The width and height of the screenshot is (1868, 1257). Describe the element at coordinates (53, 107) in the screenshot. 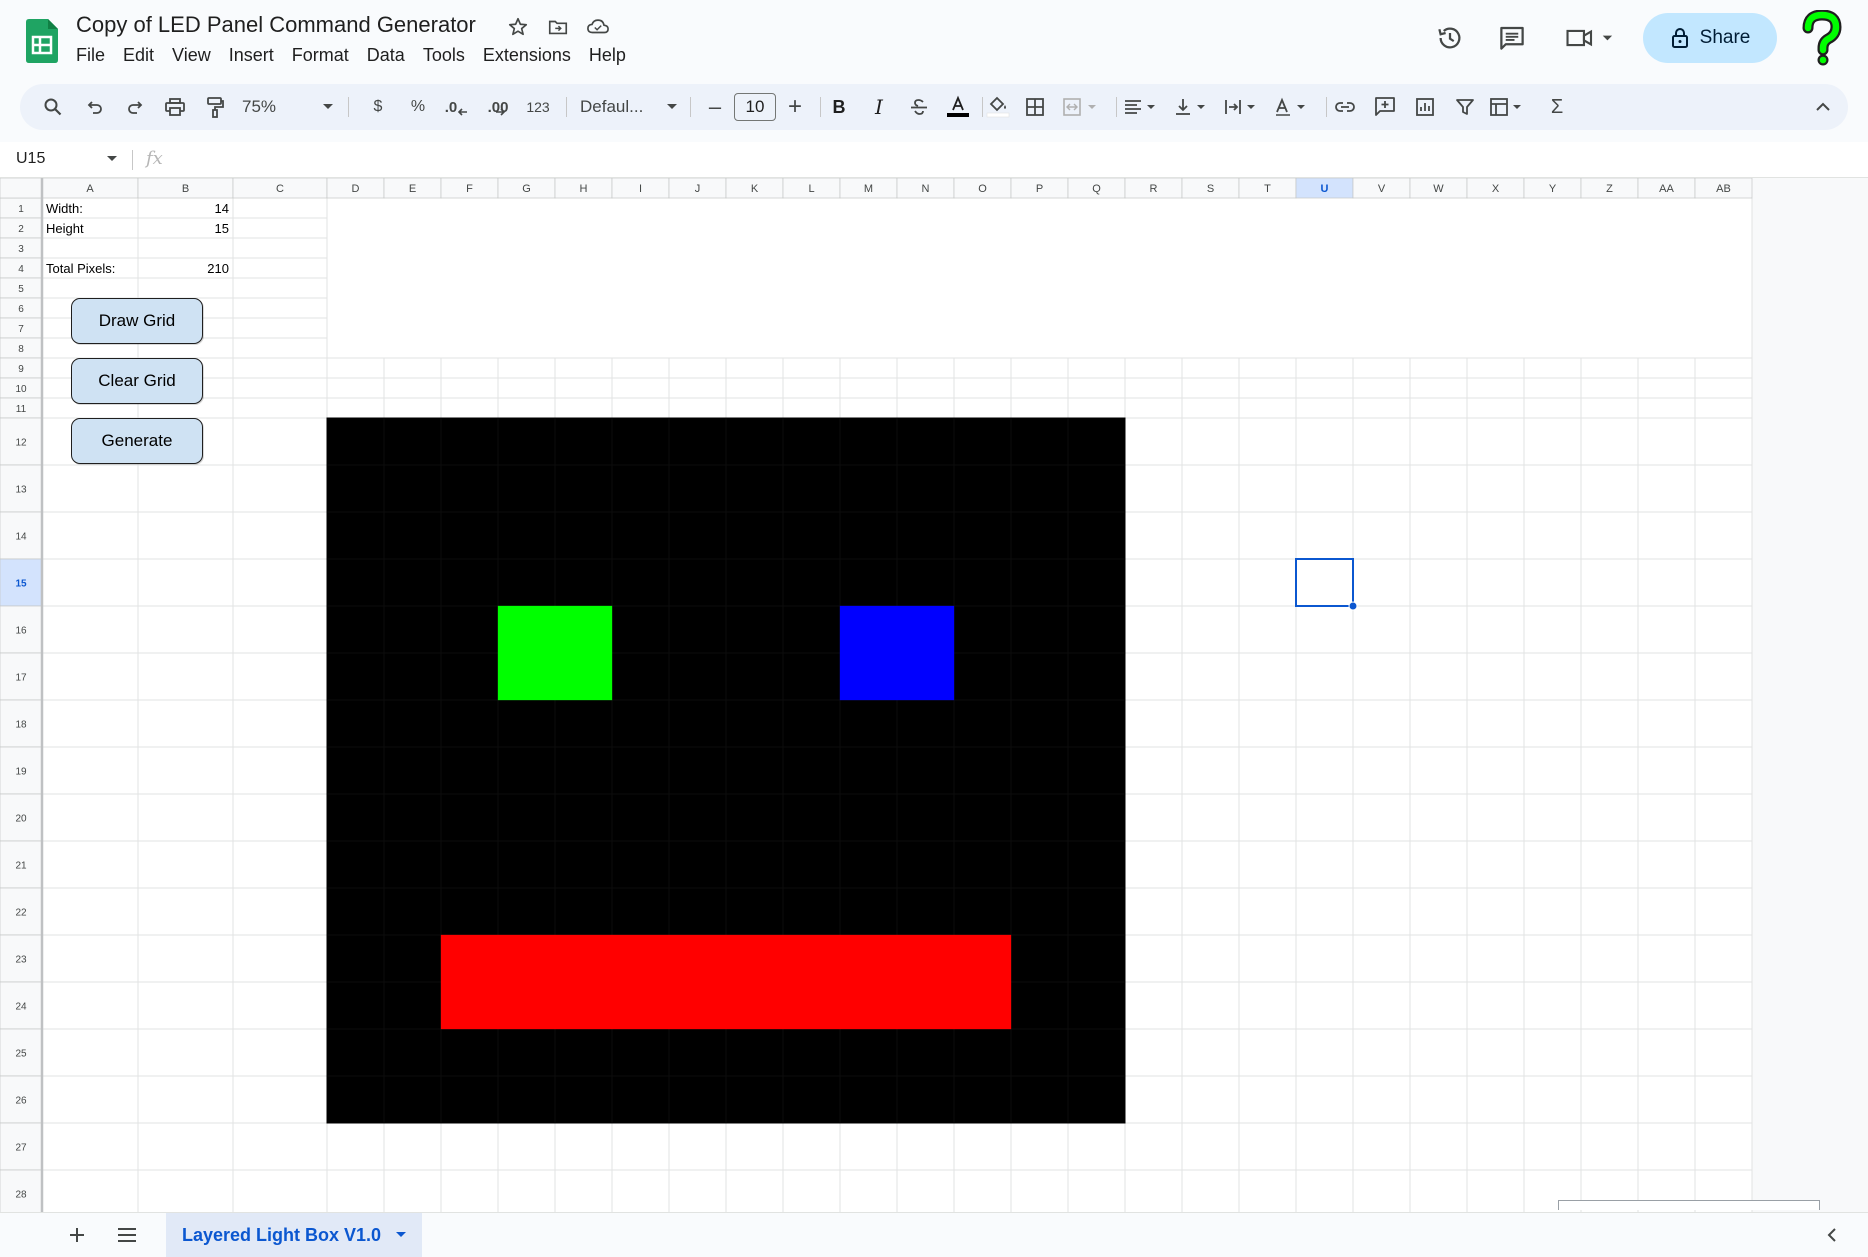

I see `search-menus-icon` at that location.